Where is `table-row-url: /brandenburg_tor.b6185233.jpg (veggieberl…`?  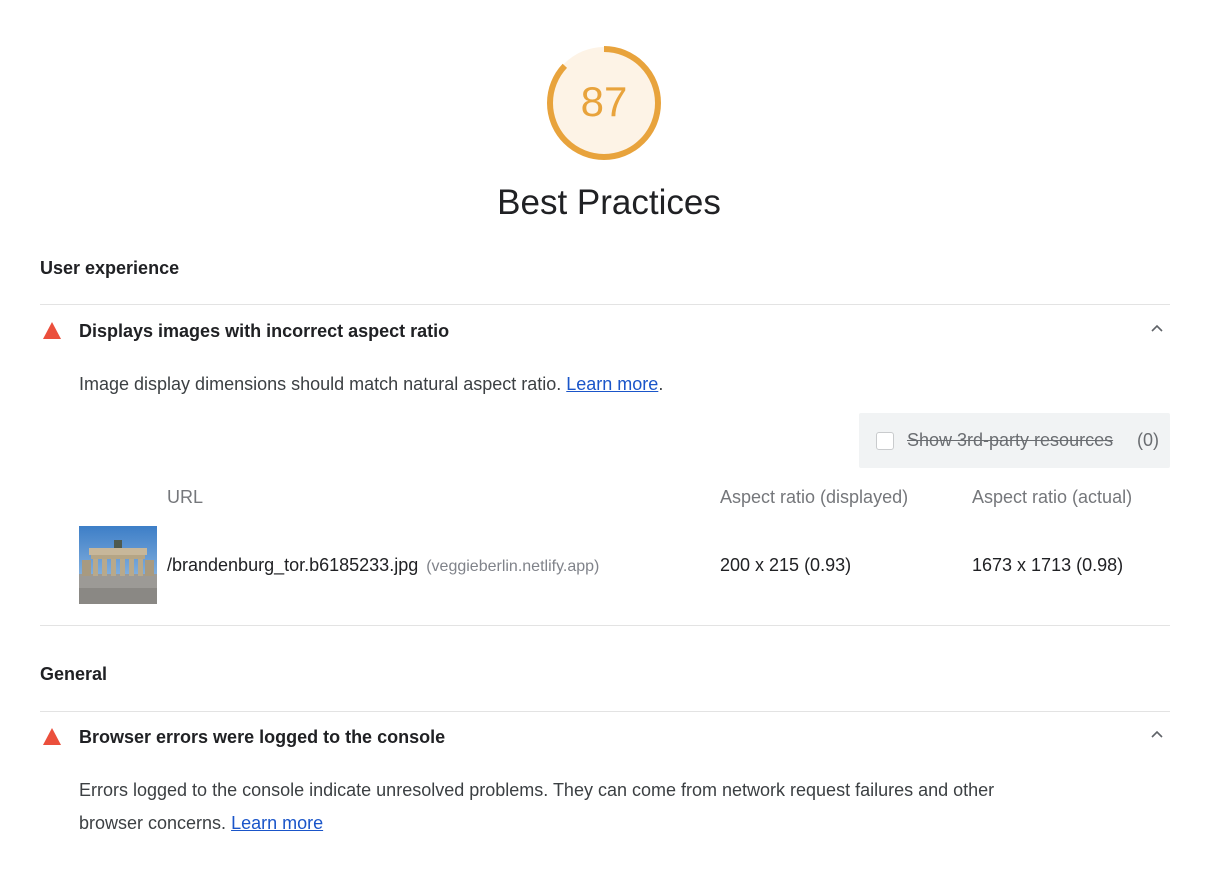
table-row-url: /brandenburg_tor.b6185233.jpg (veggieberl… is located at coordinates (383, 565).